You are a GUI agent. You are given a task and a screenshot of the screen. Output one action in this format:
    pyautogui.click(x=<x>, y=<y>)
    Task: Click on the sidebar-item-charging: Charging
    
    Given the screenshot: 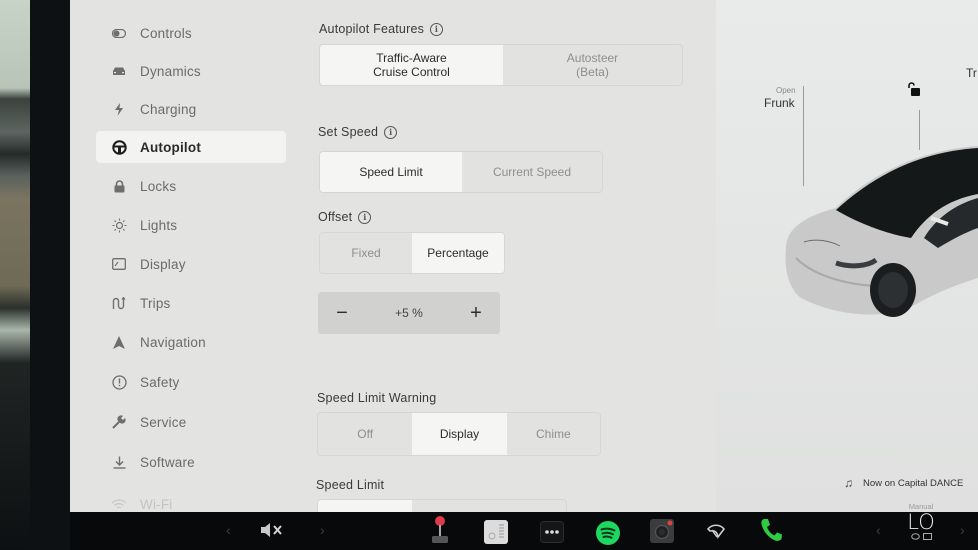 What is the action you would take?
    pyautogui.click(x=191, y=109)
    